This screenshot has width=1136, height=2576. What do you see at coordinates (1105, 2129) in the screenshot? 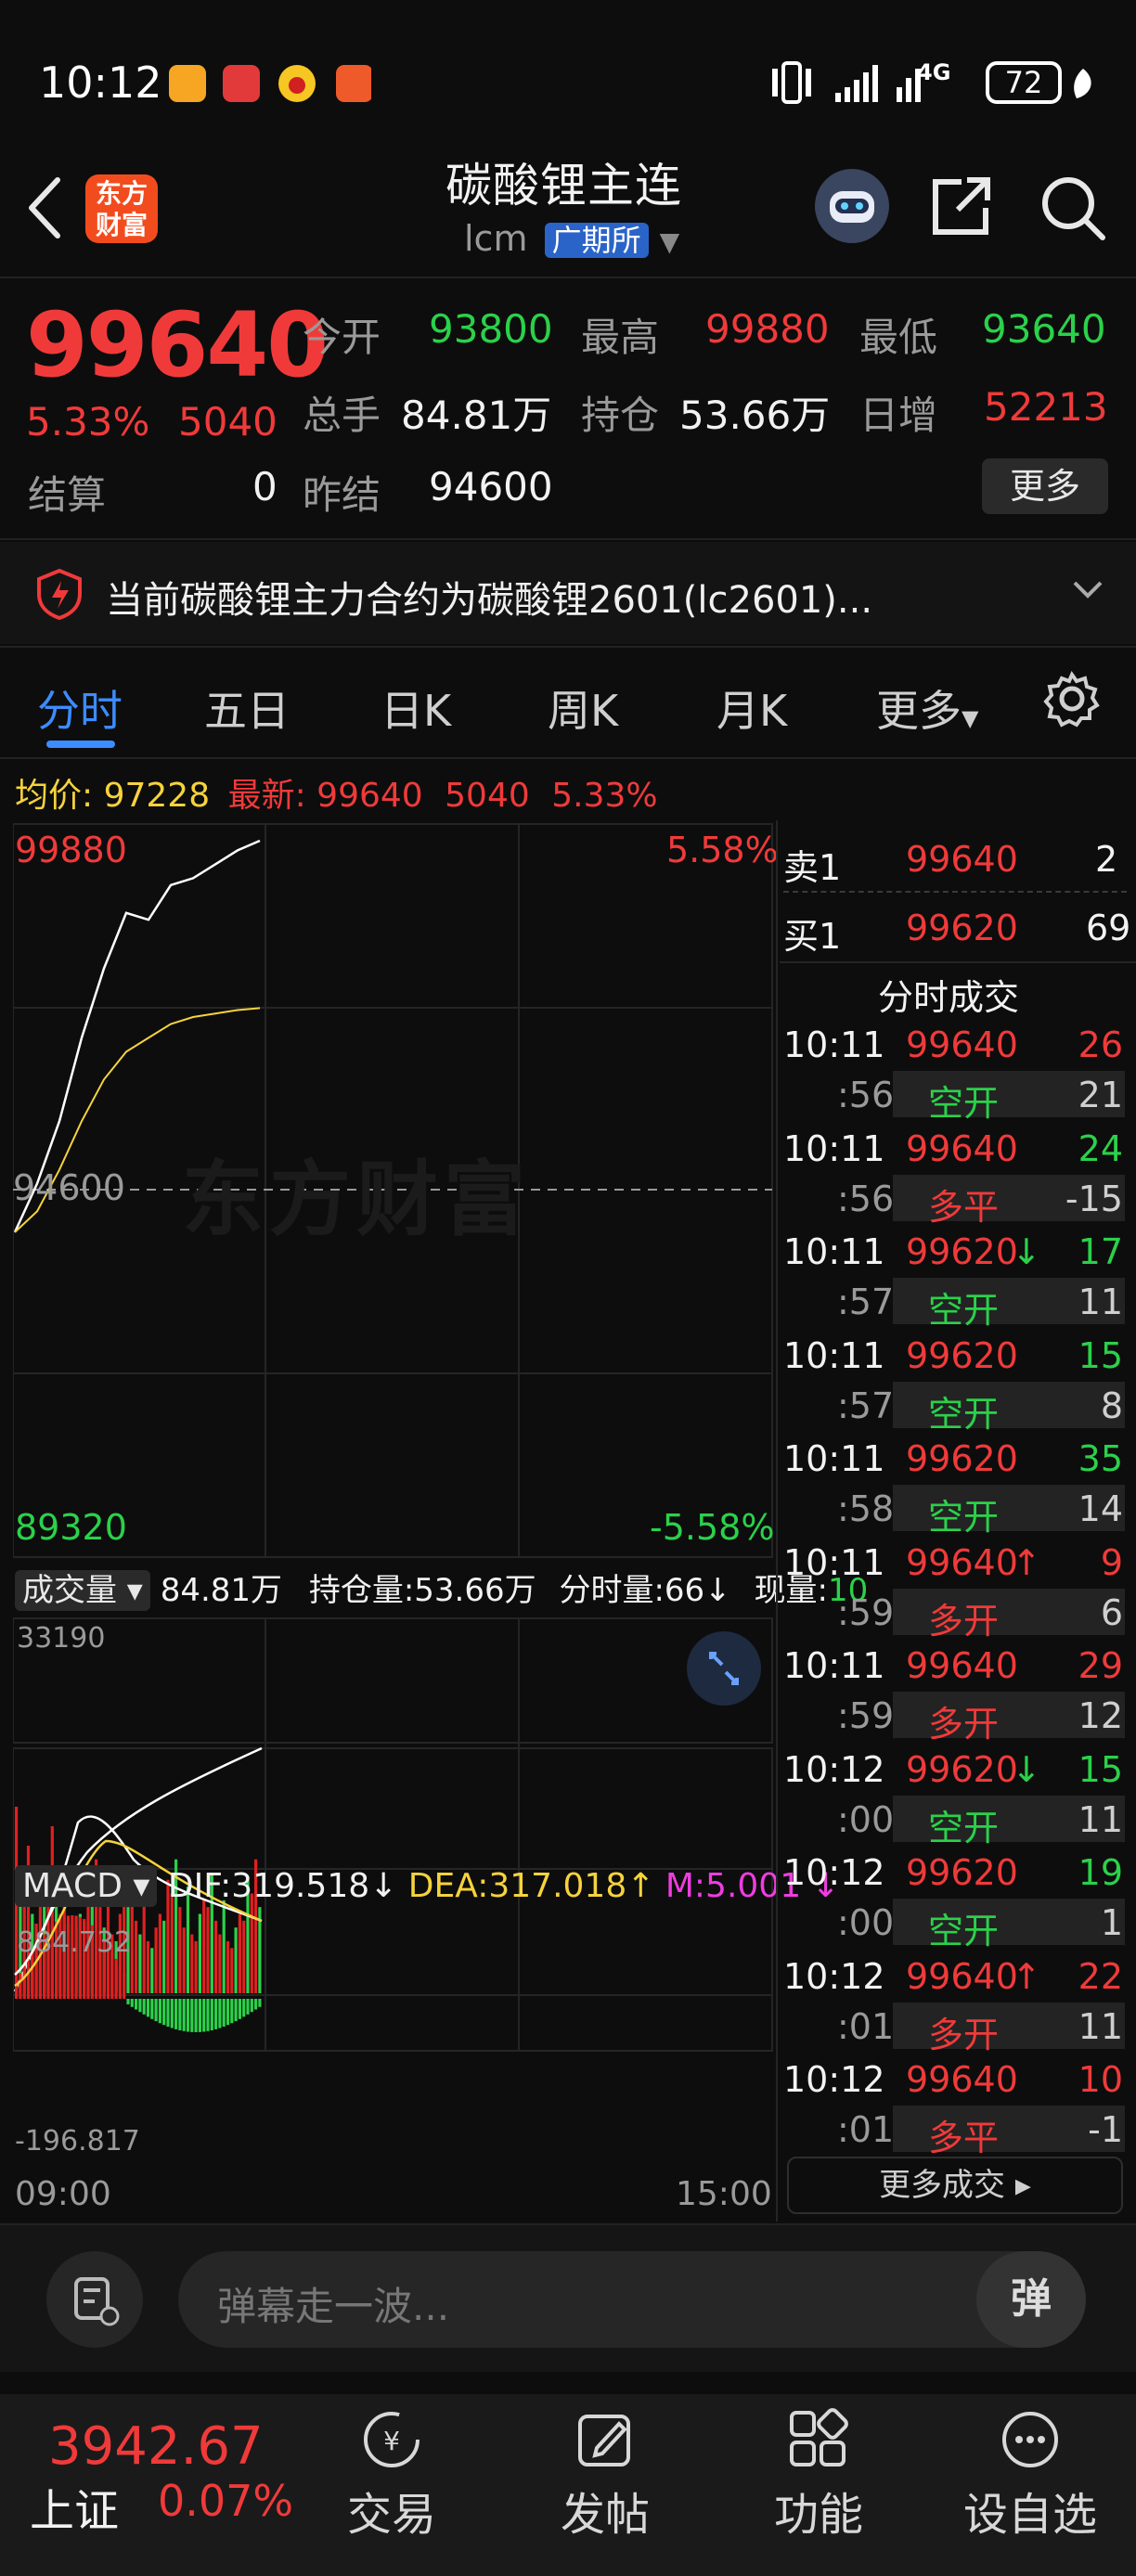
I see `tick-qty: -1` at bounding box center [1105, 2129].